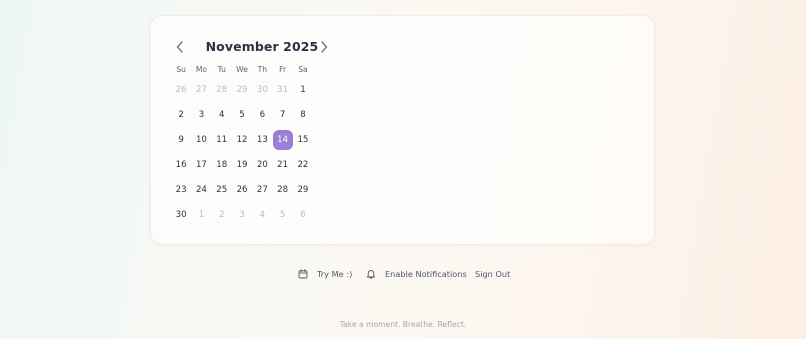 Image resolution: width=806 pixels, height=339 pixels. What do you see at coordinates (283, 69) in the screenshot?
I see `weekday-label: Fr` at bounding box center [283, 69].